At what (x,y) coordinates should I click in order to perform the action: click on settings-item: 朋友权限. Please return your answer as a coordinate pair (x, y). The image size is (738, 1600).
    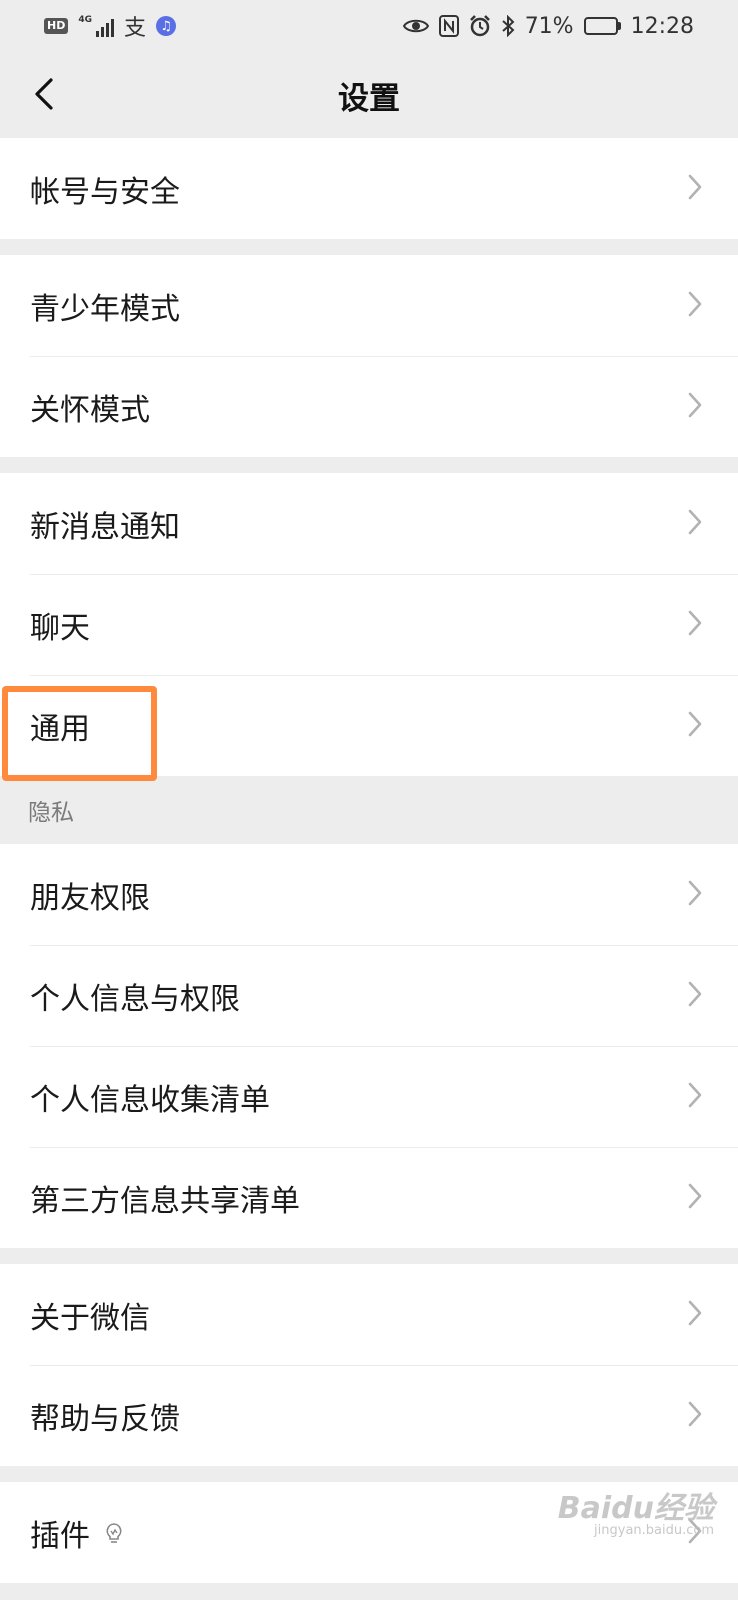
    Looking at the image, I should click on (369, 894).